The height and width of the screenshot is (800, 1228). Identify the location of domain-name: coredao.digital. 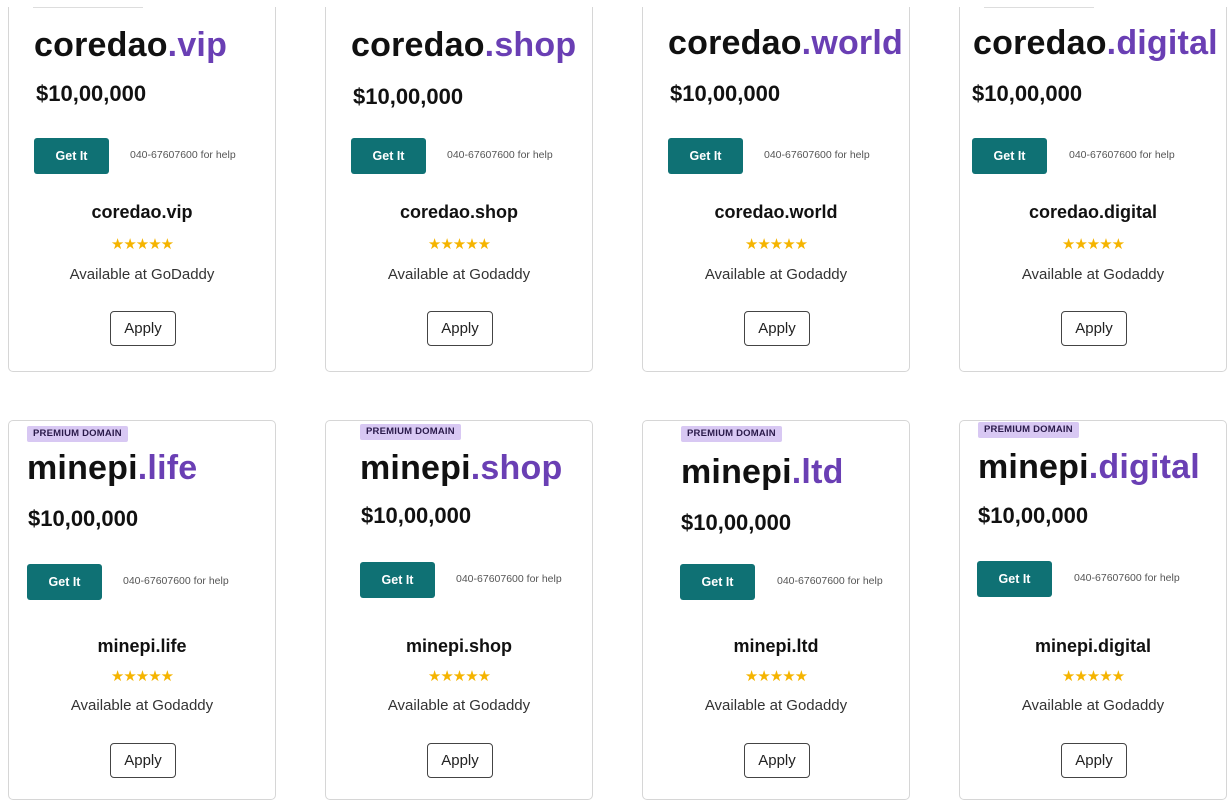
(1093, 212).